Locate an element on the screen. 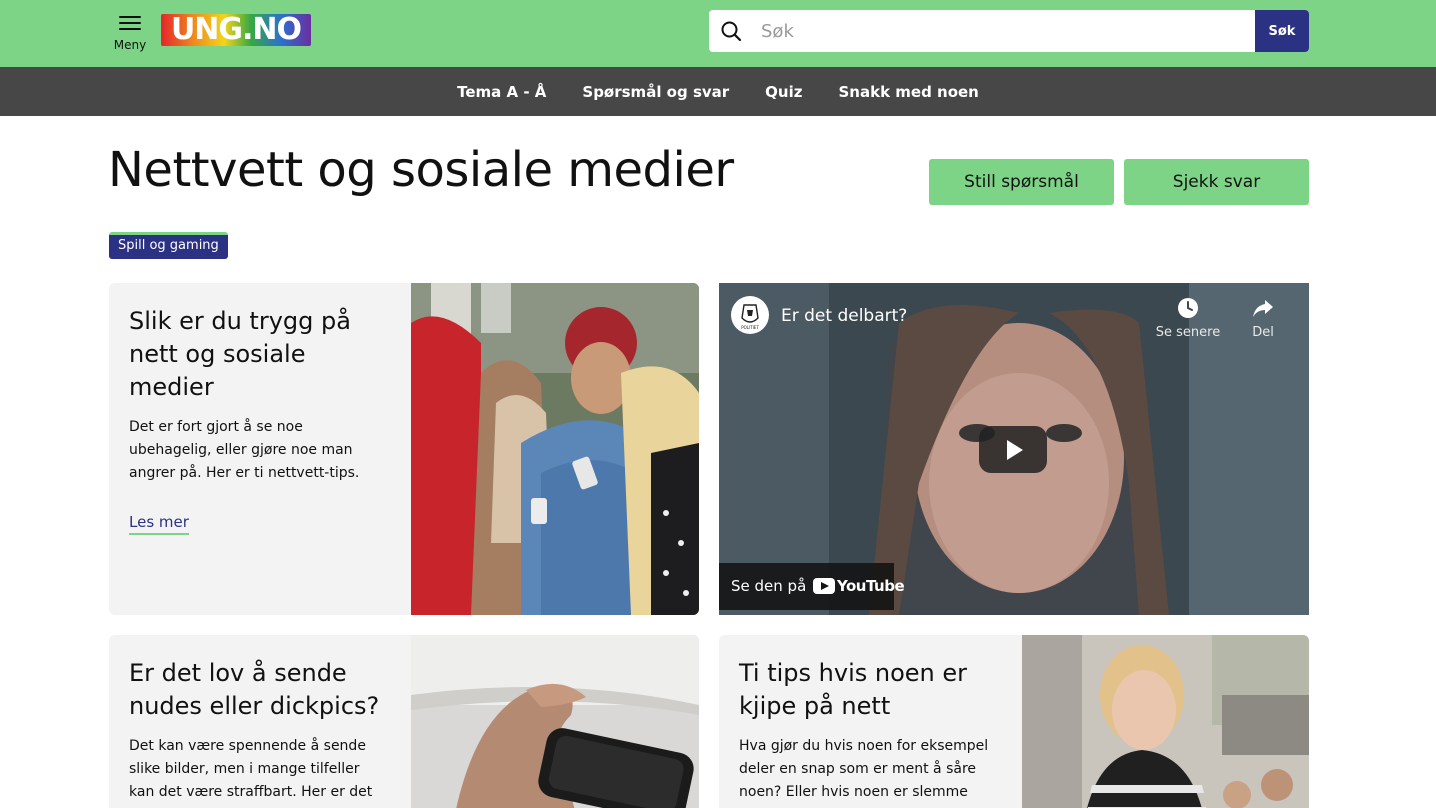 Image resolution: width=1436 pixels, height=808 pixels. watch-on-label: Se den på is located at coordinates (769, 586).